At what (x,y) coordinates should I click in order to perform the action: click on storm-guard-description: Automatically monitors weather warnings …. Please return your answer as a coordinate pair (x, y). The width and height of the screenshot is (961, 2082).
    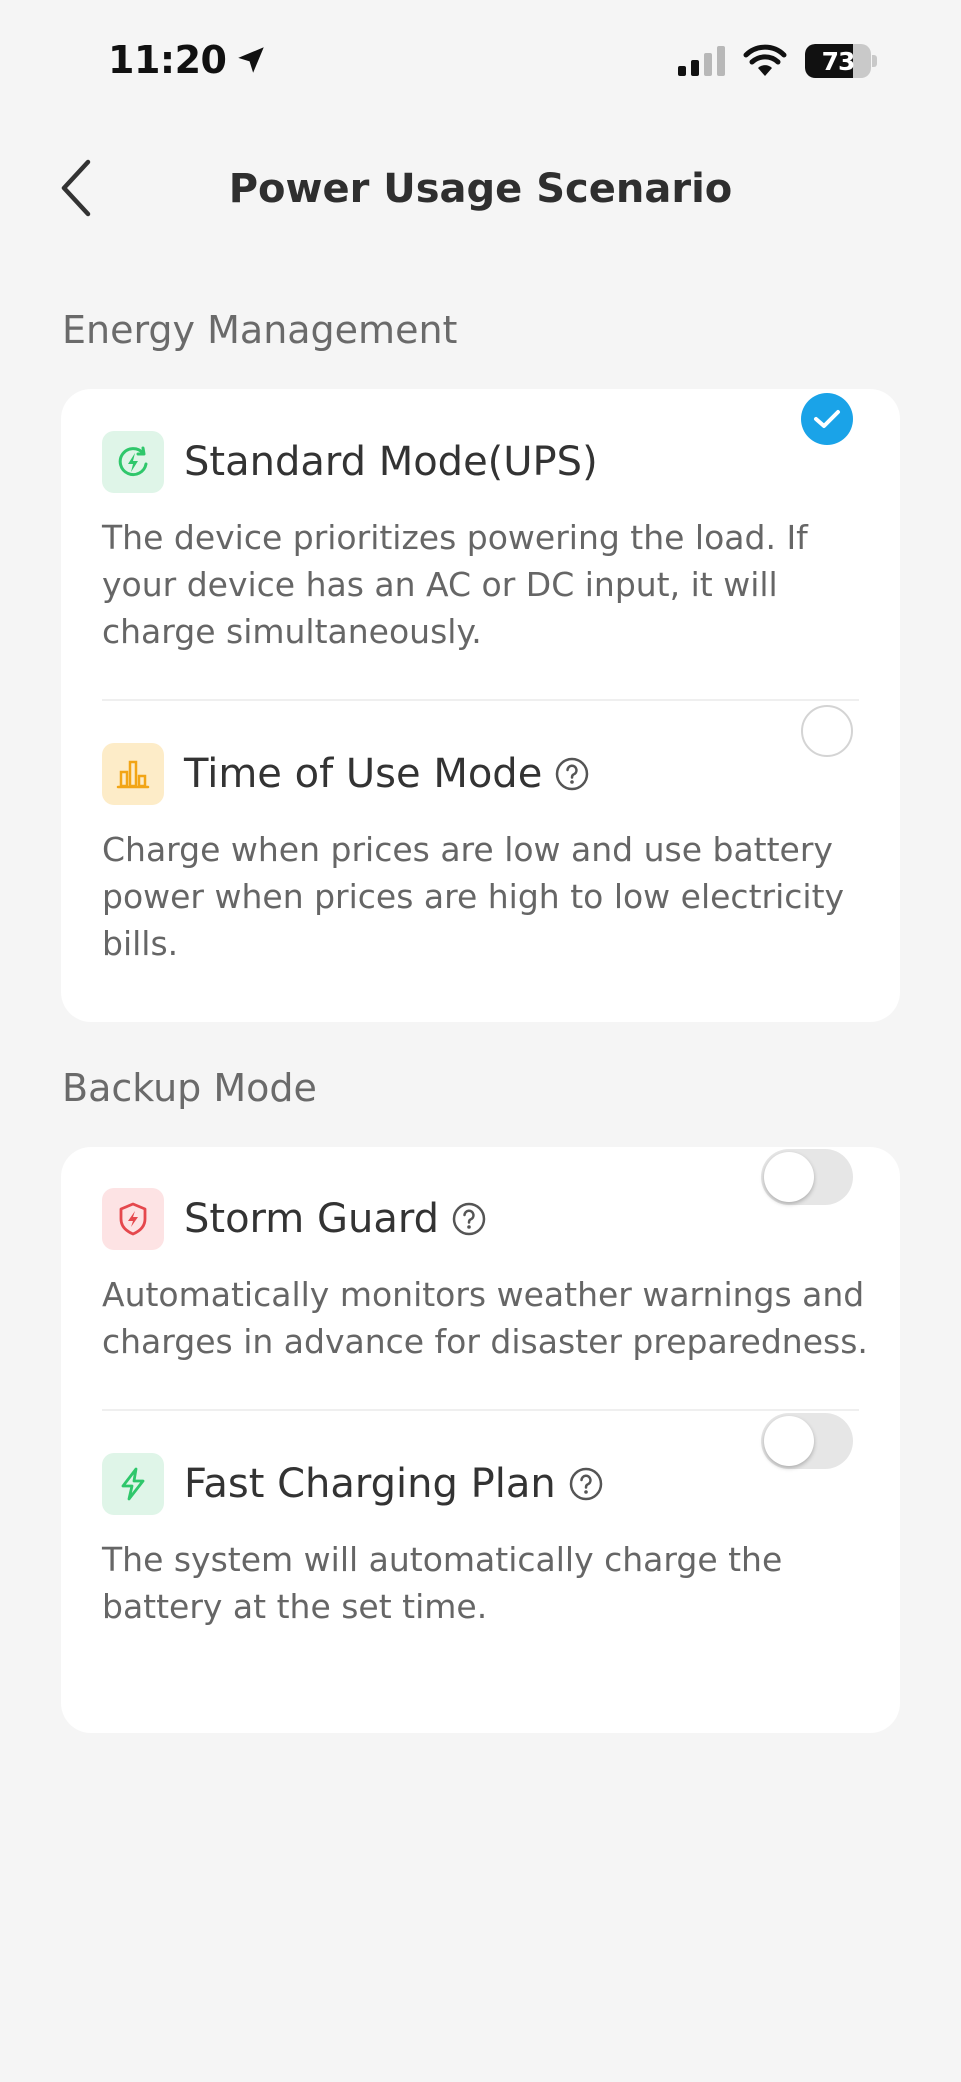
    Looking at the image, I should click on (485, 1318).